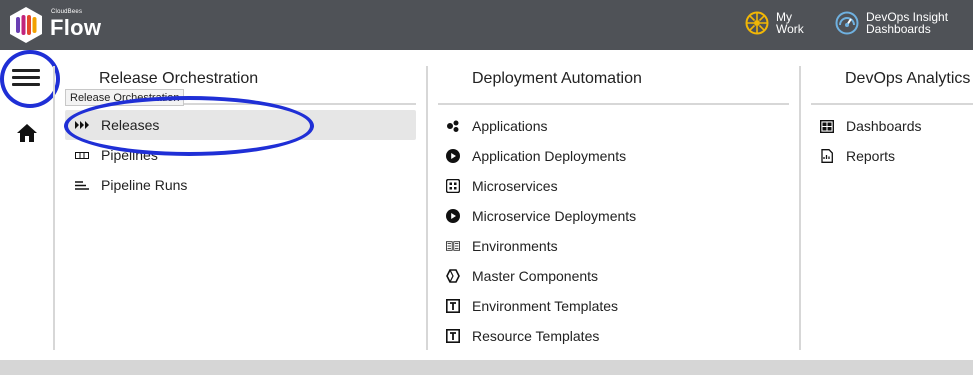 This screenshot has width=973, height=375. Describe the element at coordinates (847, 23) in the screenshot. I see `speedometer-icon` at that location.